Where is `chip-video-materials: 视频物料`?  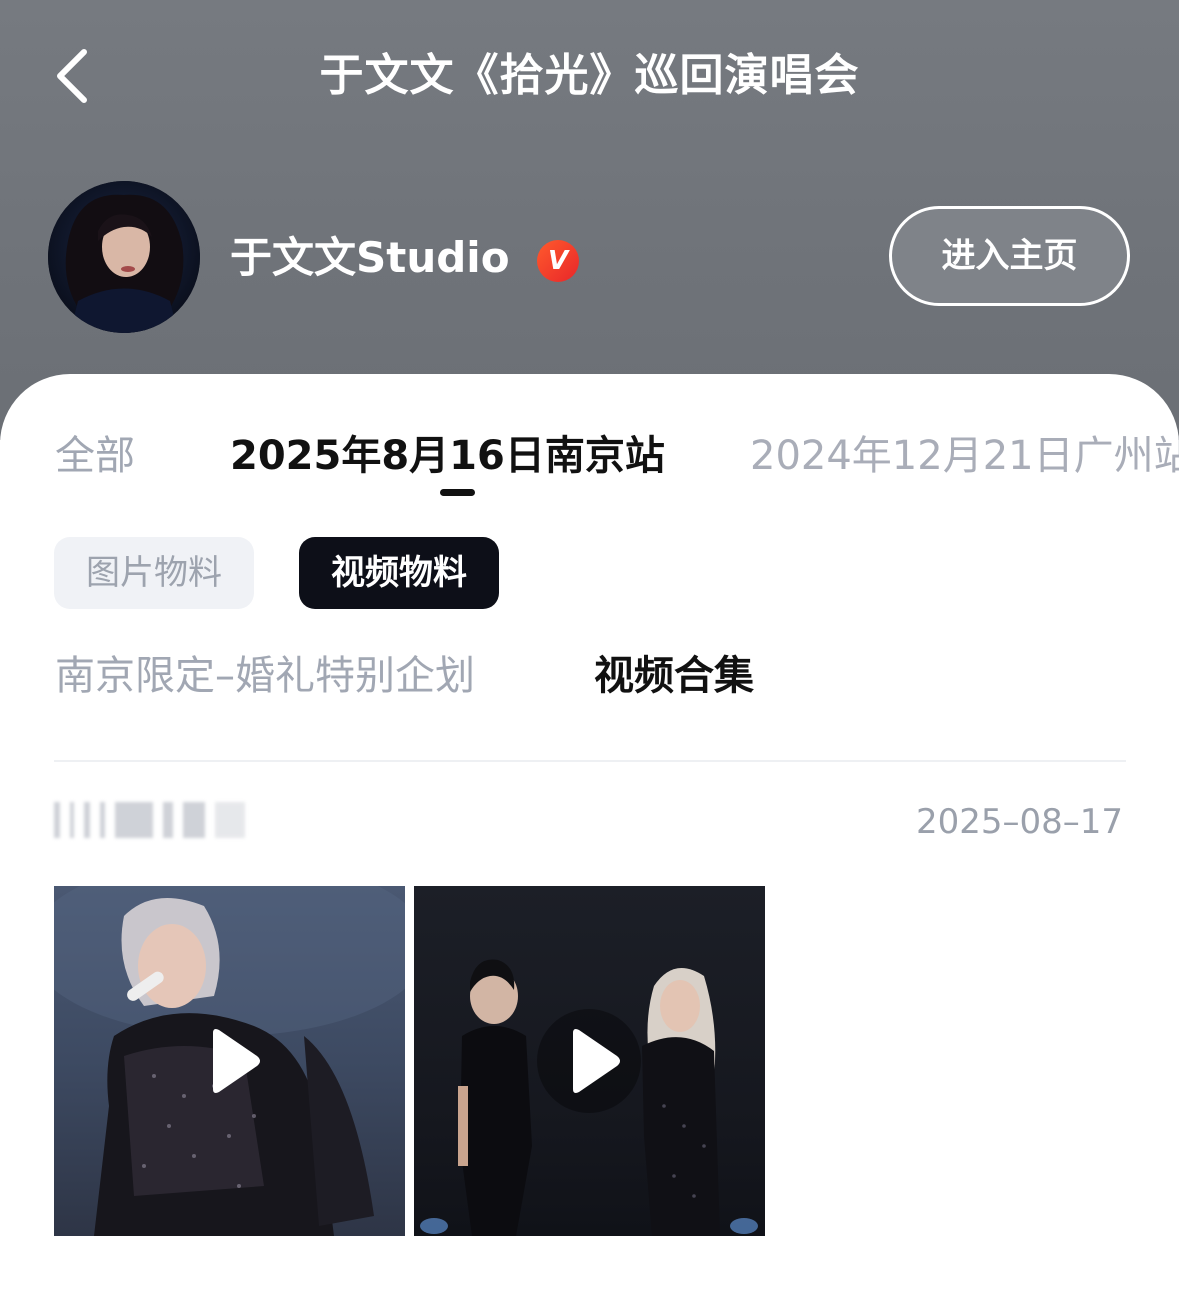
chip-video-materials: 视频物料 is located at coordinates (399, 573).